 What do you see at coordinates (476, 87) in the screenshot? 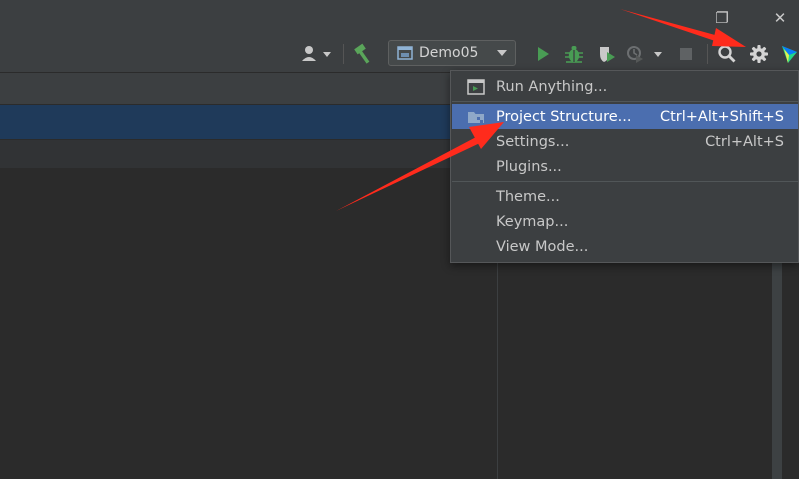
I see `run-anything-icon` at bounding box center [476, 87].